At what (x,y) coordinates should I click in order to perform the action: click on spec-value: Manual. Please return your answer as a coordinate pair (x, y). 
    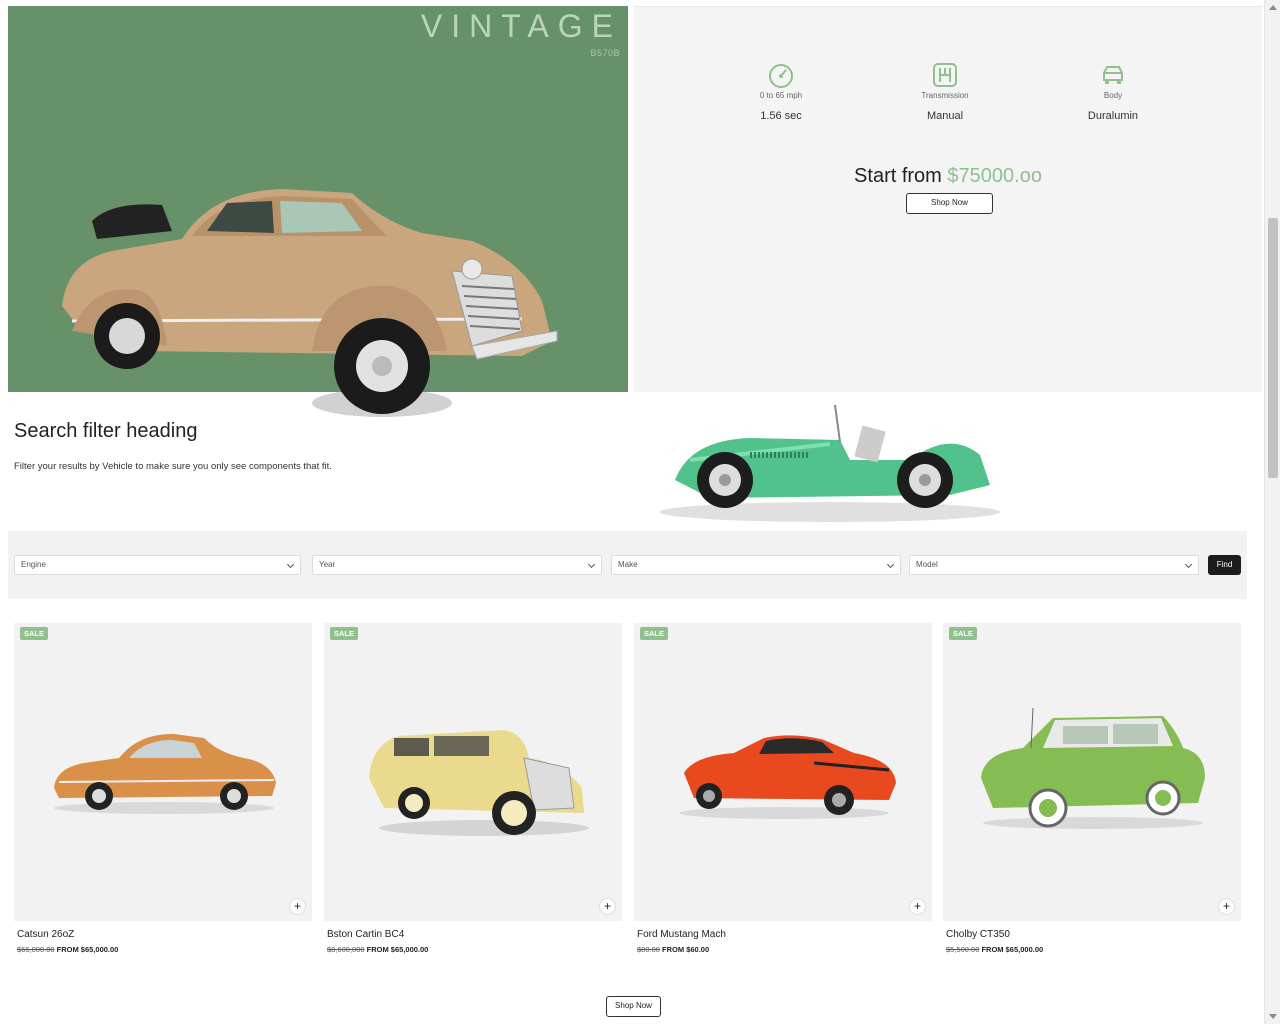
    Looking at the image, I should click on (945, 116).